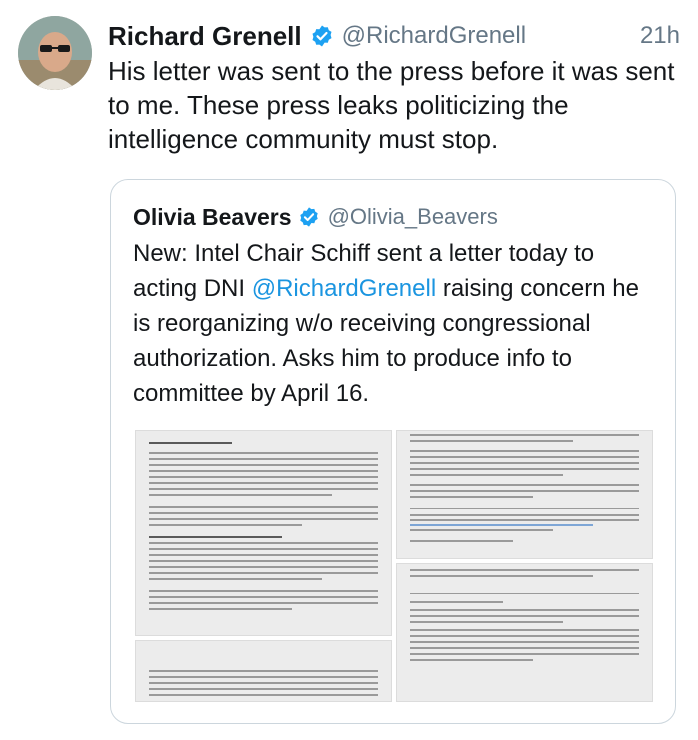 The width and height of the screenshot is (698, 740). I want to click on mention-link: @RichardGrenell, so click(344, 288).